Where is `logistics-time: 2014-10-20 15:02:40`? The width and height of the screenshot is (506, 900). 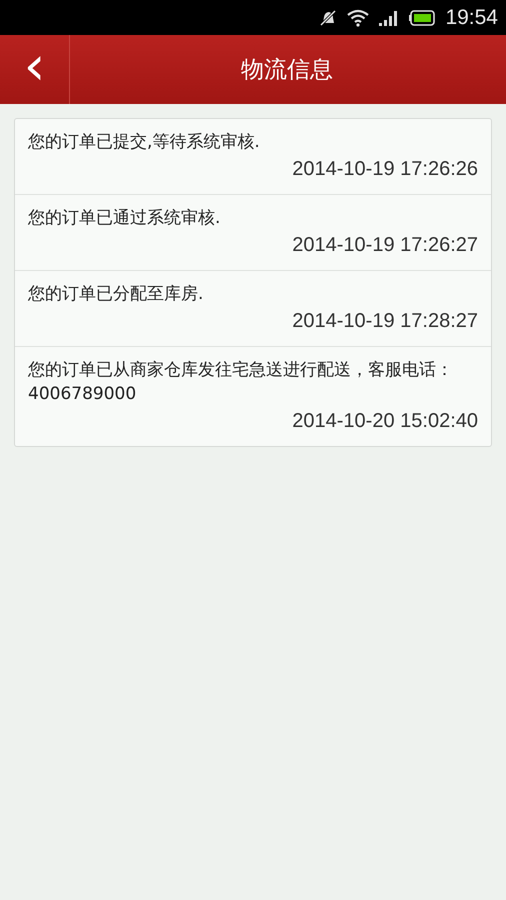
logistics-time: 2014-10-20 15:02:40 is located at coordinates (385, 421).